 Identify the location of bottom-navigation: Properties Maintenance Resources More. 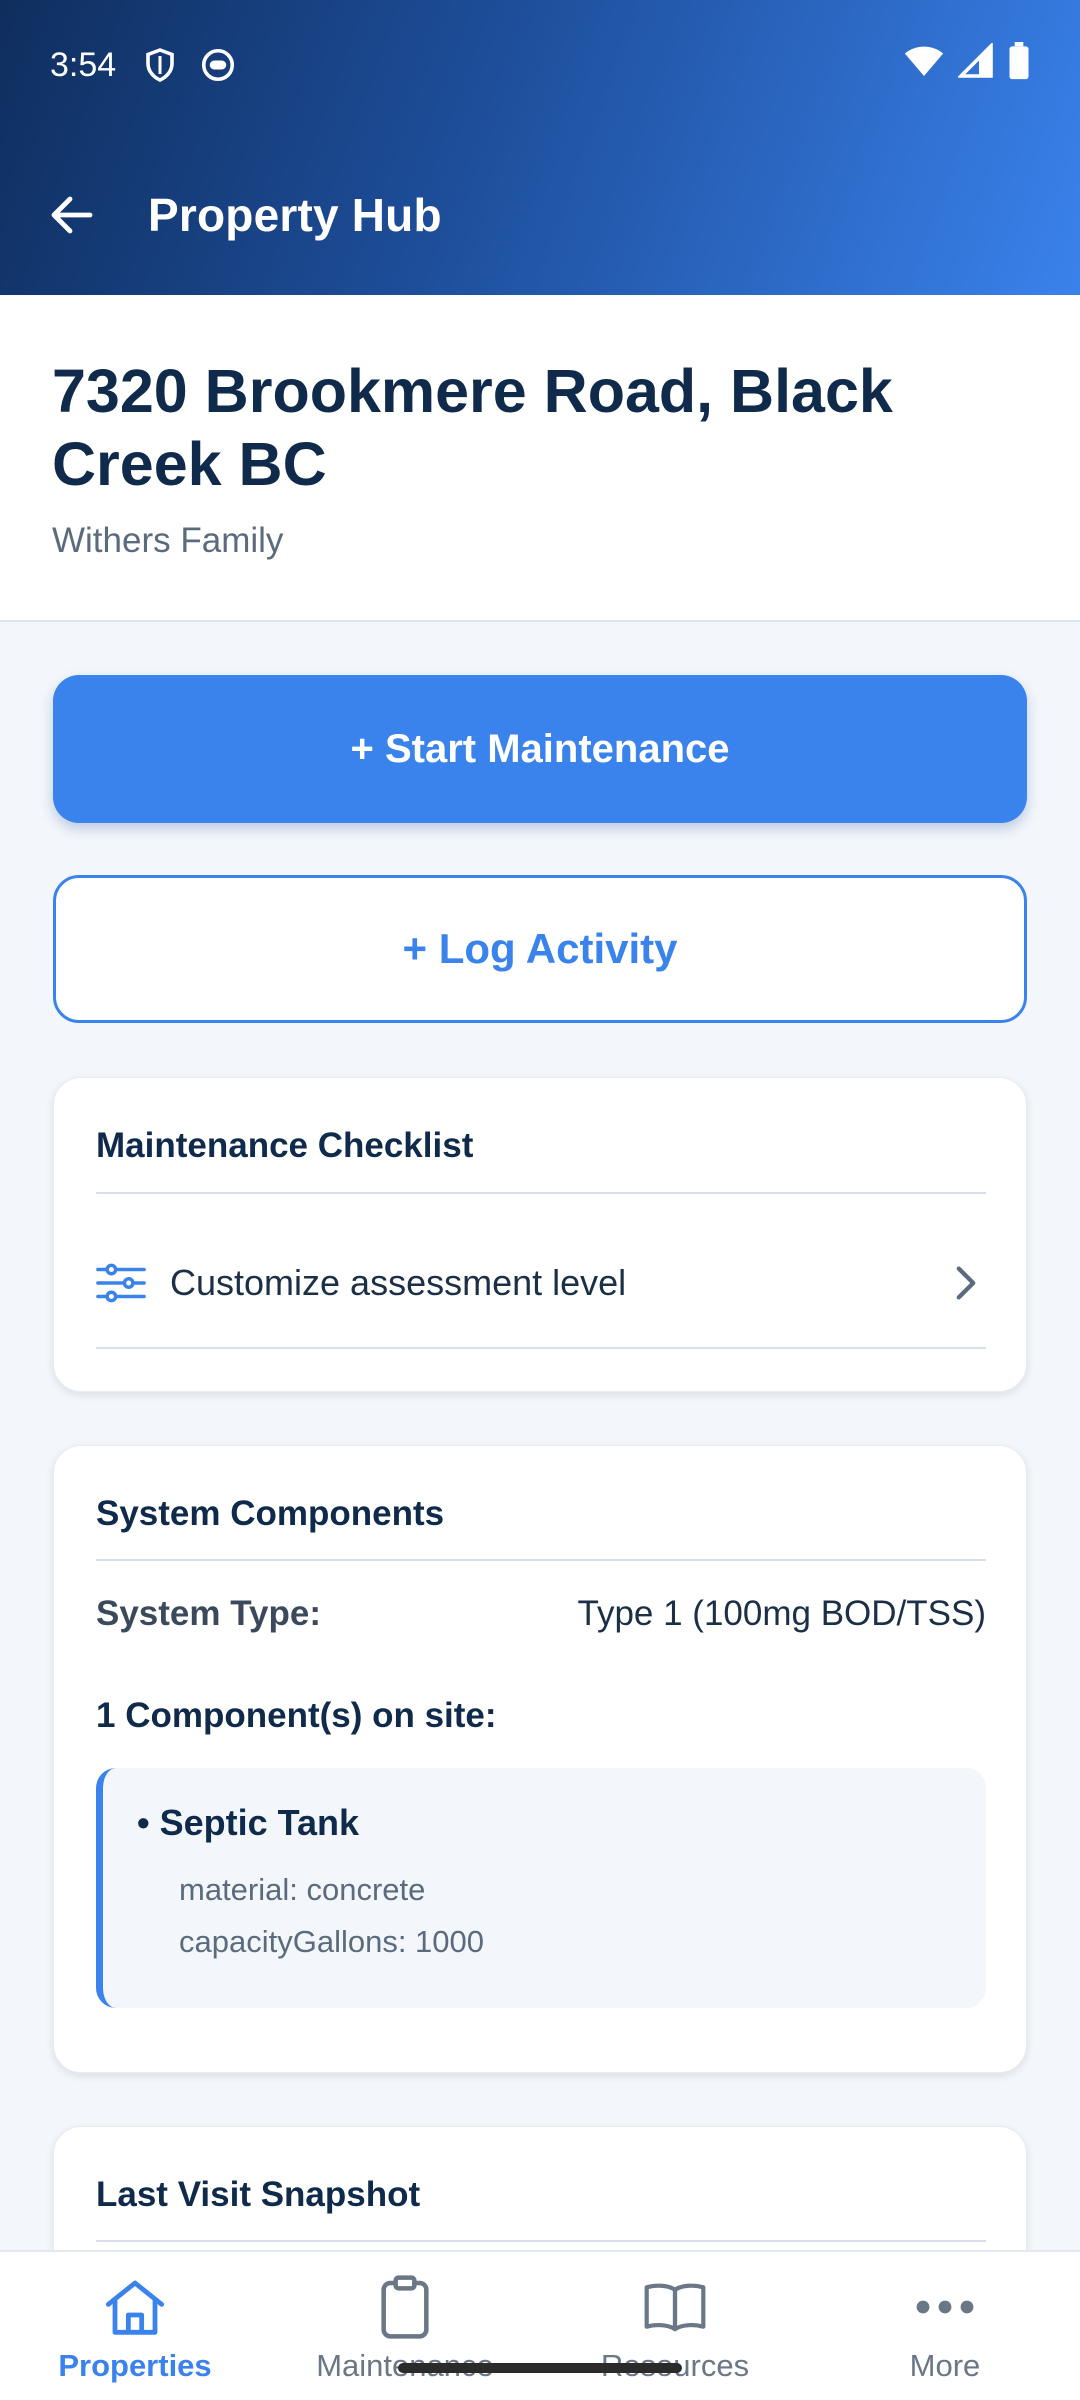
(540, 2325).